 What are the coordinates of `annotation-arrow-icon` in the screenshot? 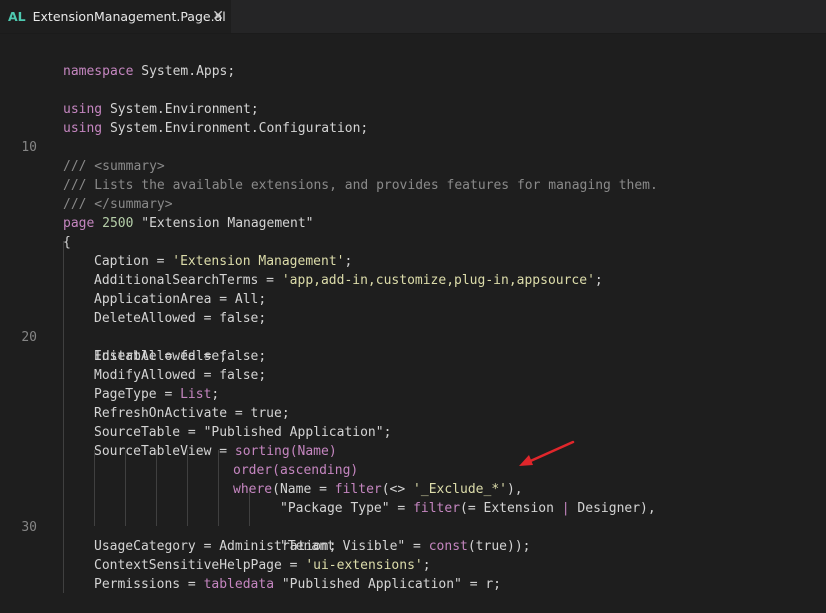 It's located at (547, 453).